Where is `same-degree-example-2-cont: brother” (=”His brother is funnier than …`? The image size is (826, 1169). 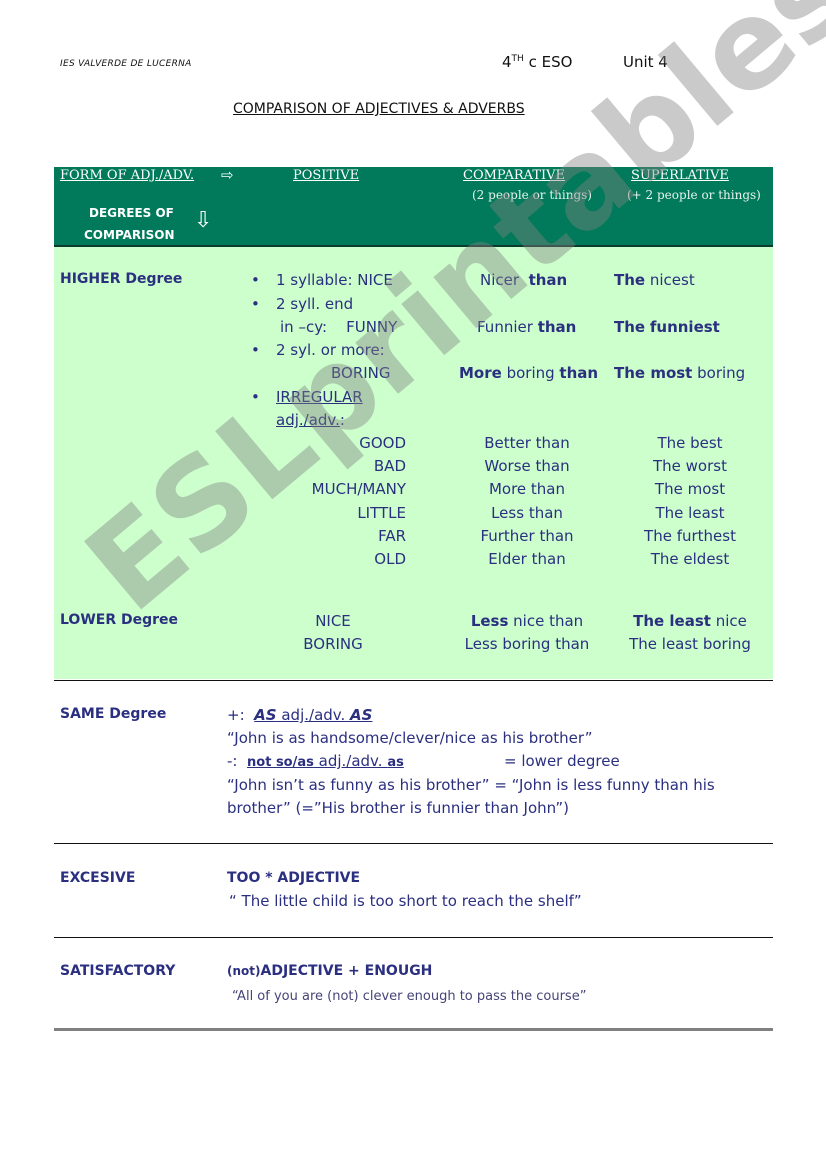
same-degree-example-2-cont: brother” (=”His brother is funnier than … is located at coordinates (398, 808).